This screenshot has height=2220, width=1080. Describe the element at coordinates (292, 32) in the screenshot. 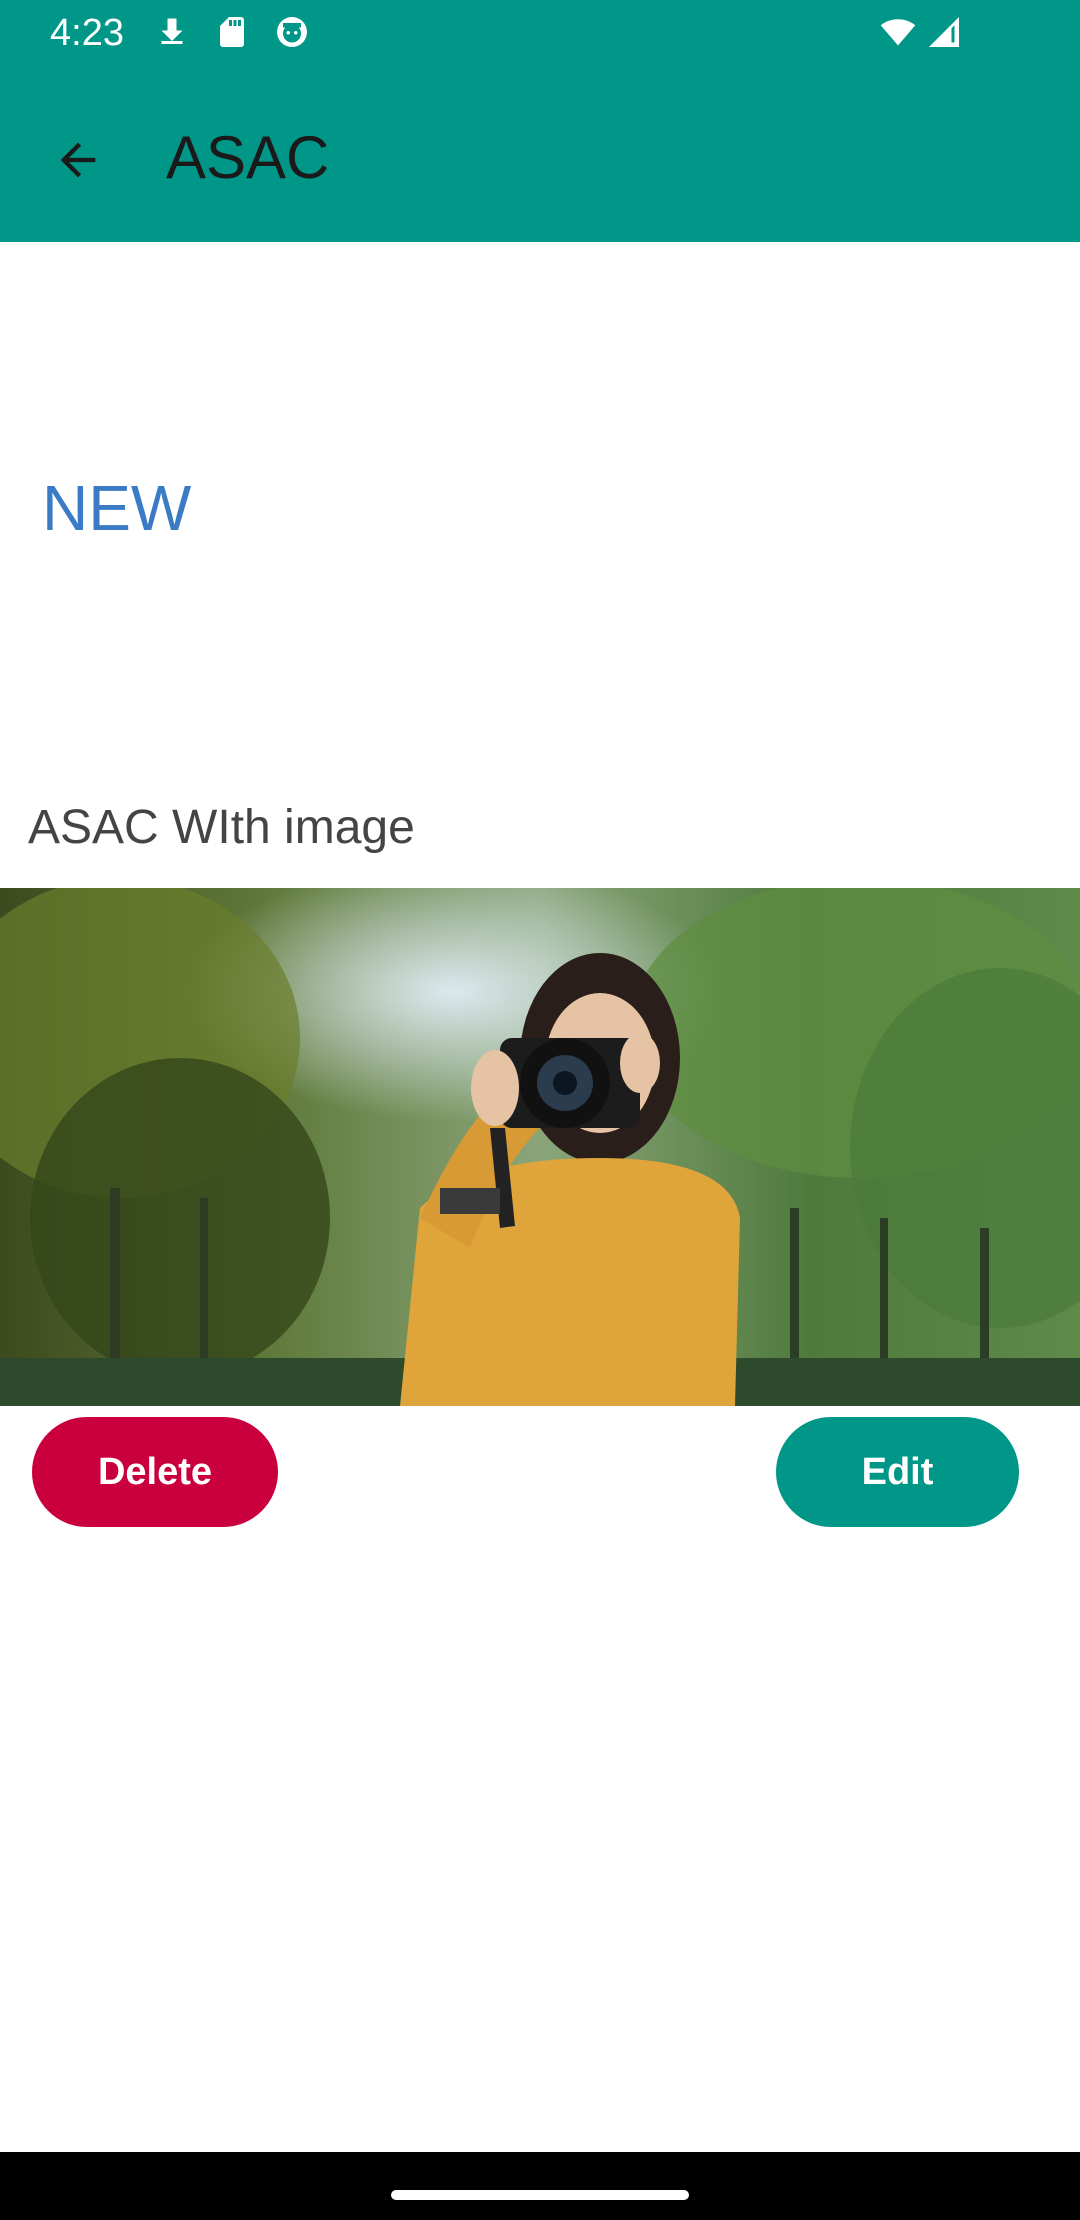

I see `android-robot-icon` at that location.